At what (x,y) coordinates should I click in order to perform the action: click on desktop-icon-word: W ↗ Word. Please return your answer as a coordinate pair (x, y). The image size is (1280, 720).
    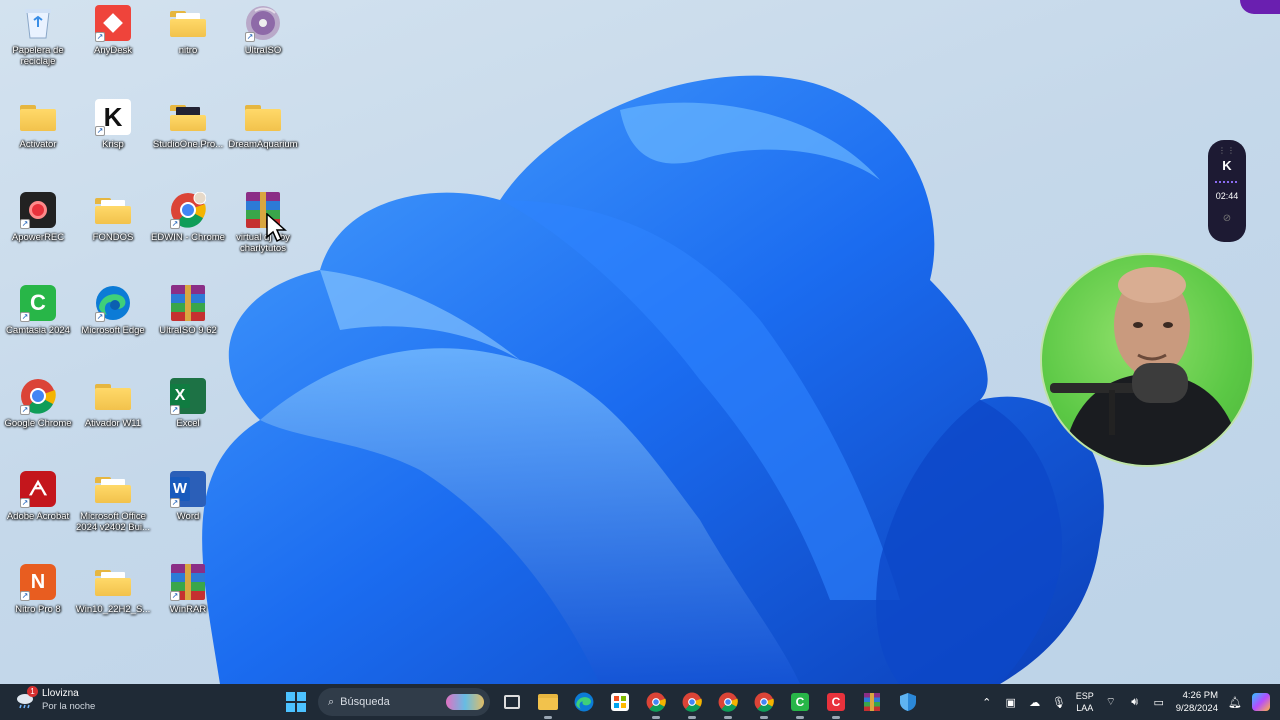
    Looking at the image, I should click on (188, 496).